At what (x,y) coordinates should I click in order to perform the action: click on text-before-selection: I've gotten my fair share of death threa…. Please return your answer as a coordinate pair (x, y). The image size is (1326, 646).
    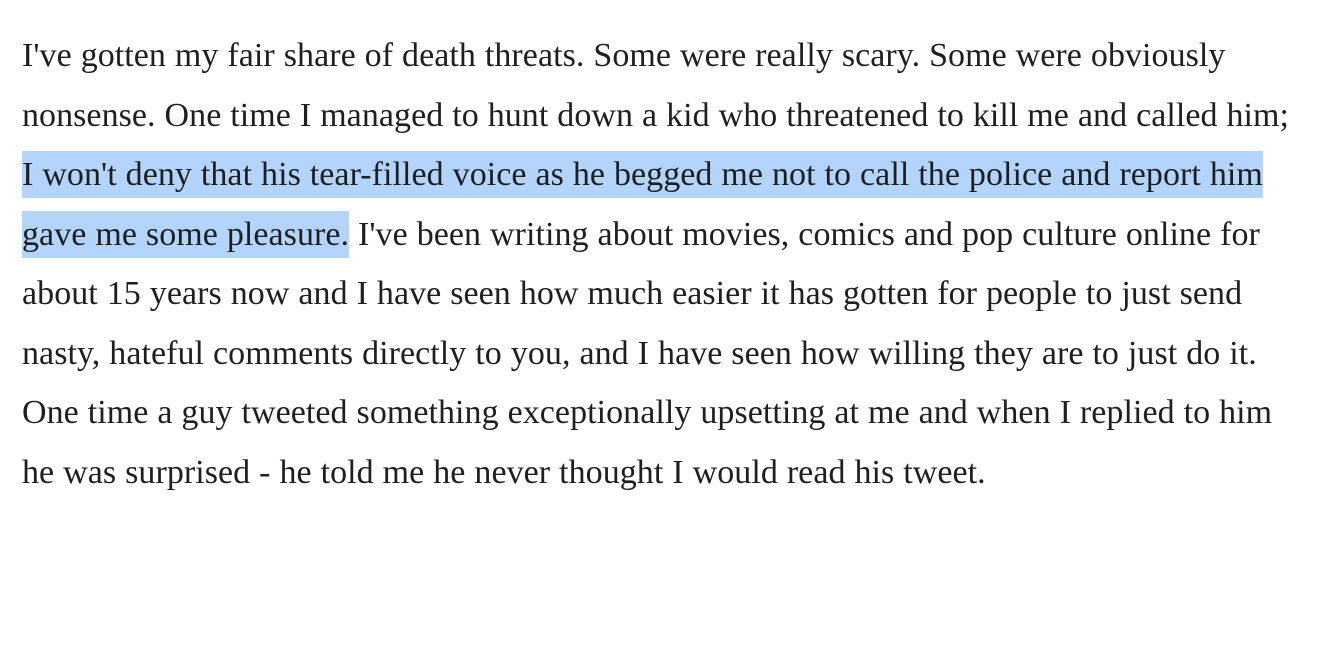
    Looking at the image, I should click on (655, 85).